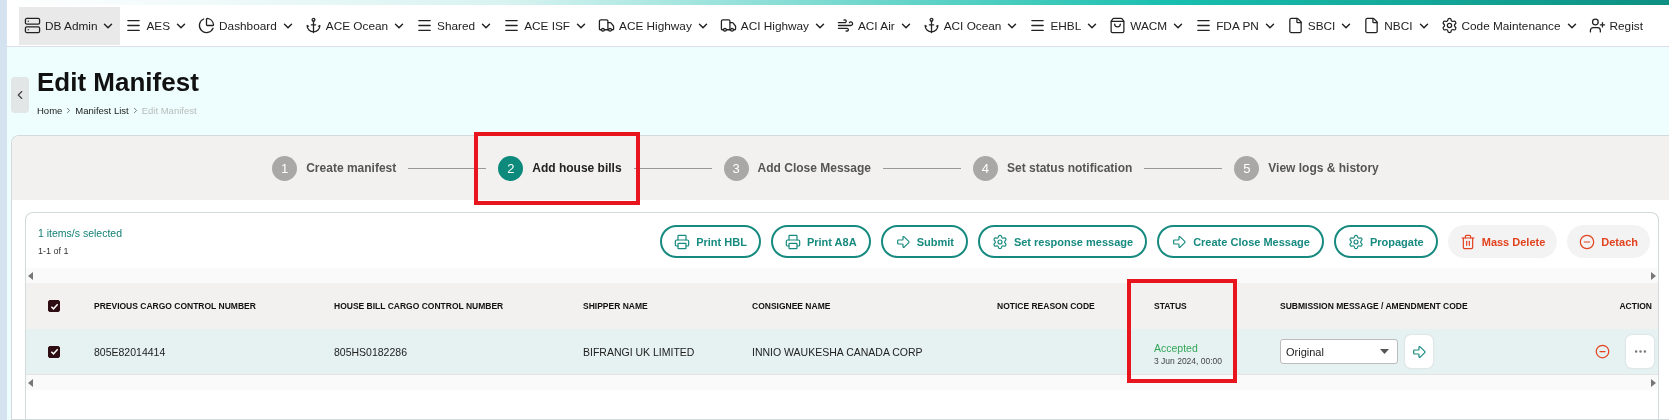 Image resolution: width=1669 pixels, height=420 pixels. Describe the element at coordinates (577, 168) in the screenshot. I see `step-label: Add house bills` at that location.